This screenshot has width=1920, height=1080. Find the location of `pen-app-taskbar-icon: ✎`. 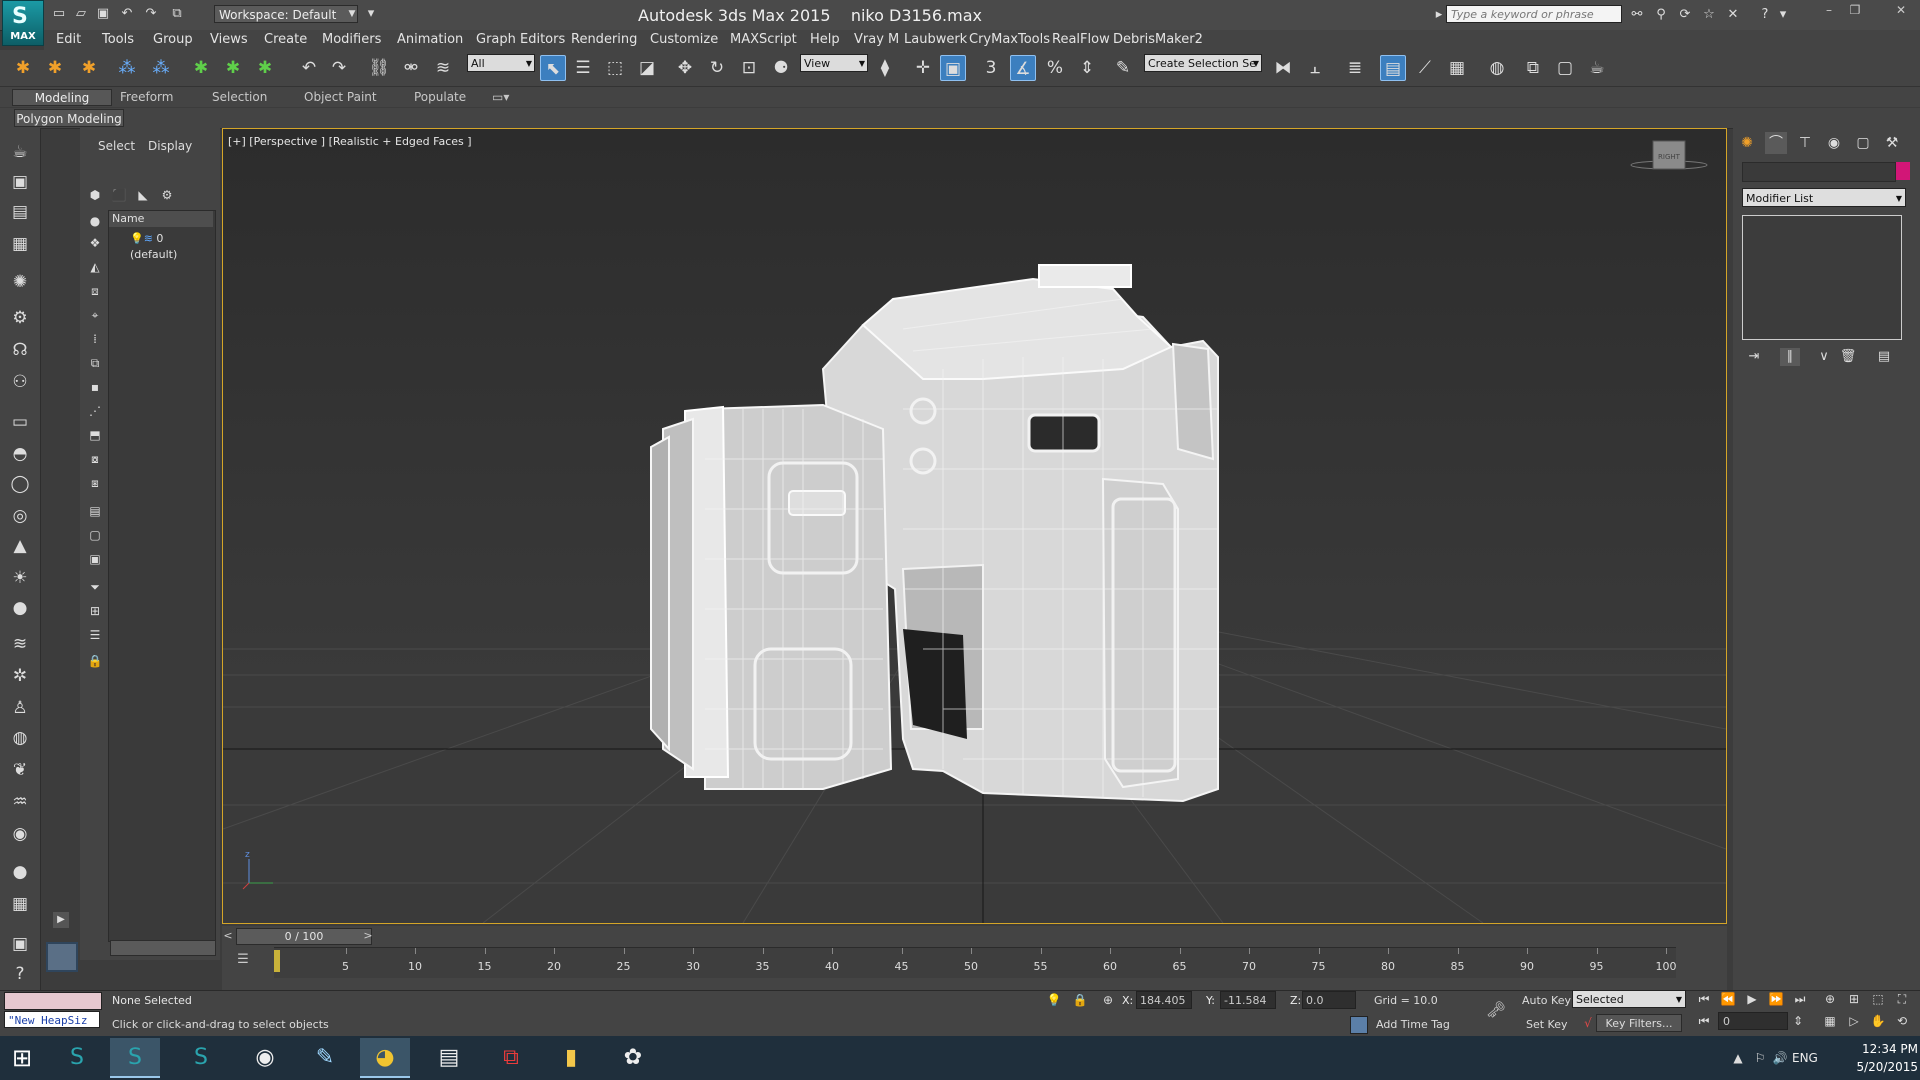

pen-app-taskbar-icon: ✎ is located at coordinates (325, 1058).